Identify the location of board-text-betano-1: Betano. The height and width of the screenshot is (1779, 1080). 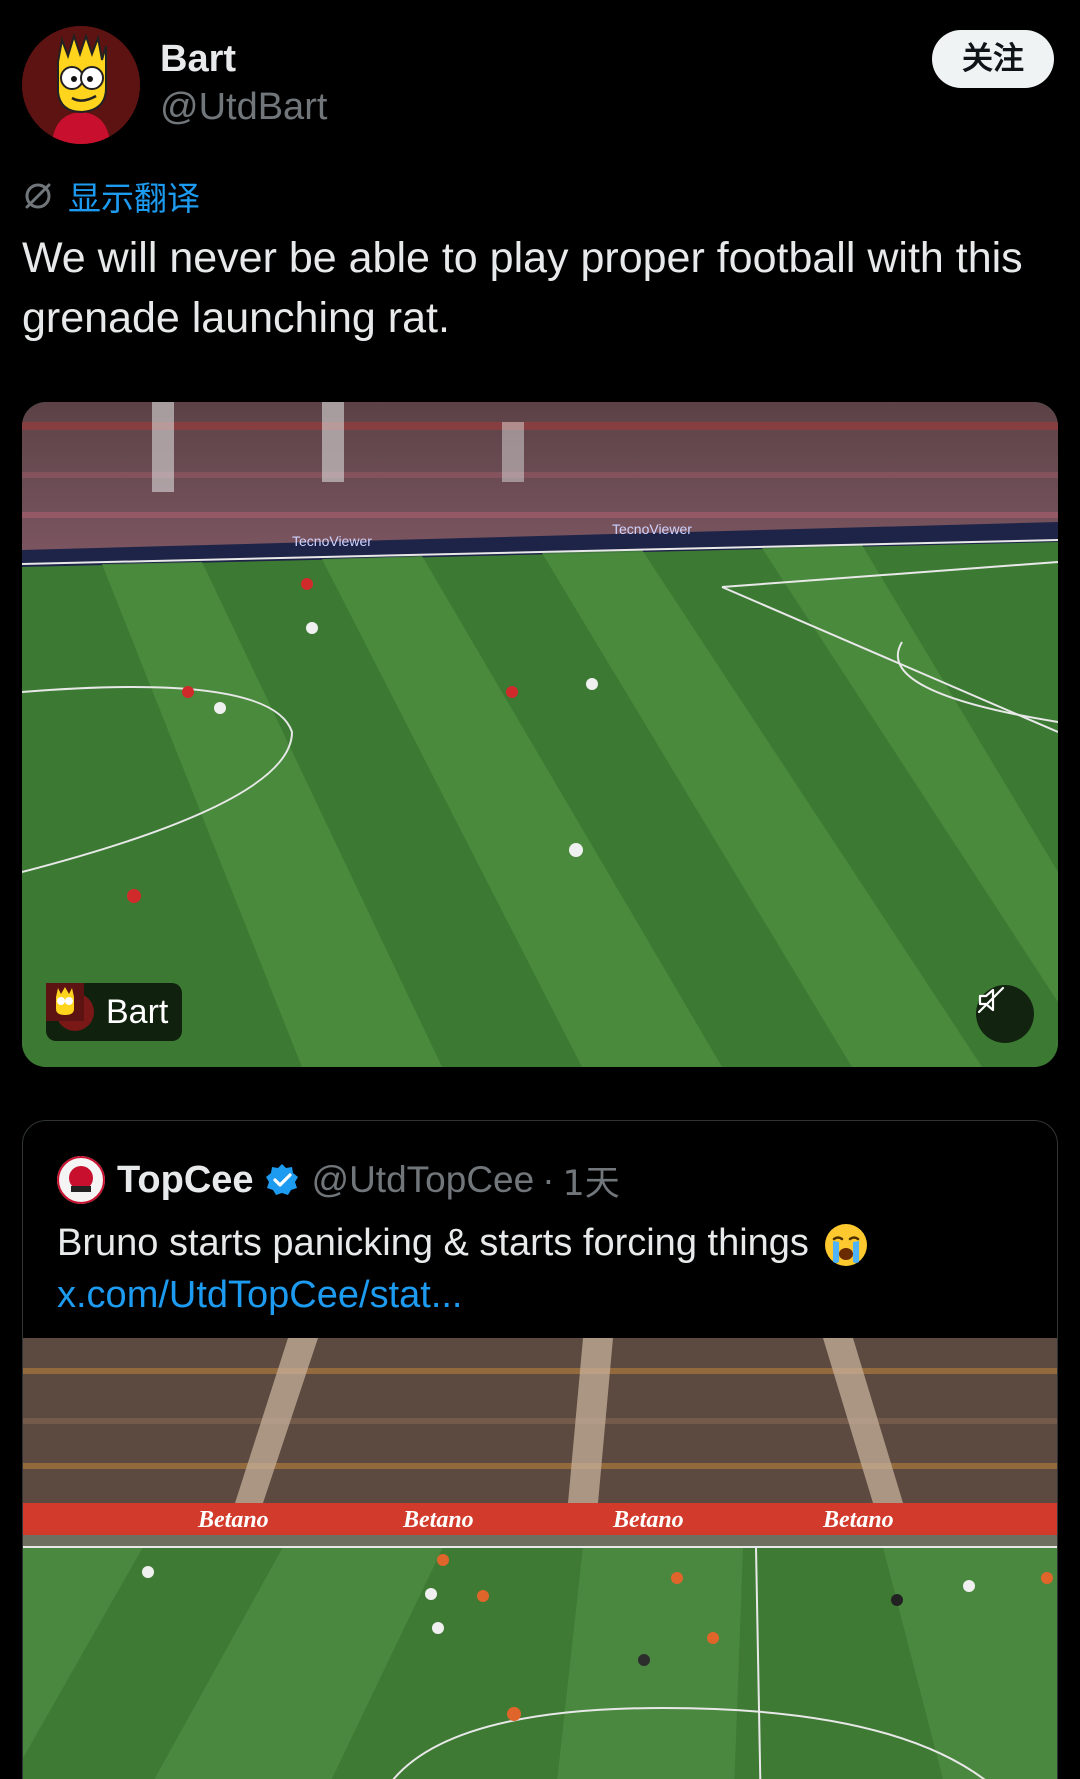
(233, 1520).